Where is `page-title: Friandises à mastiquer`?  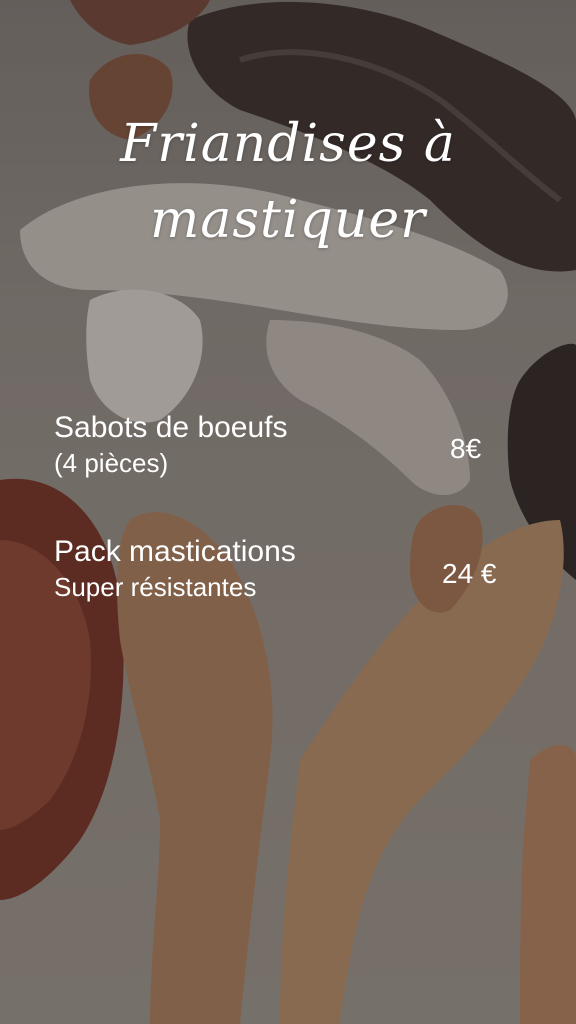
page-title: Friandises à mastiquer is located at coordinates (288, 182).